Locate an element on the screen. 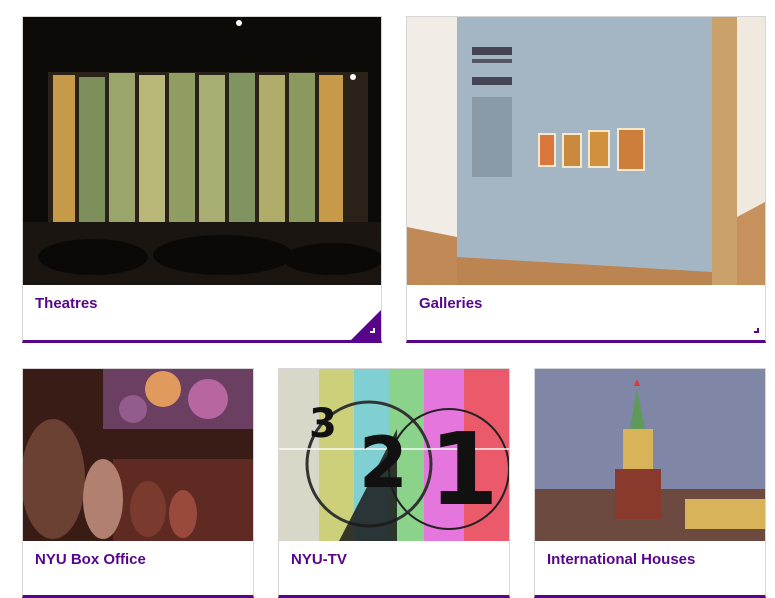 The height and width of the screenshot is (598, 775). box-office-card: NYU Box Office is located at coordinates (138, 483).